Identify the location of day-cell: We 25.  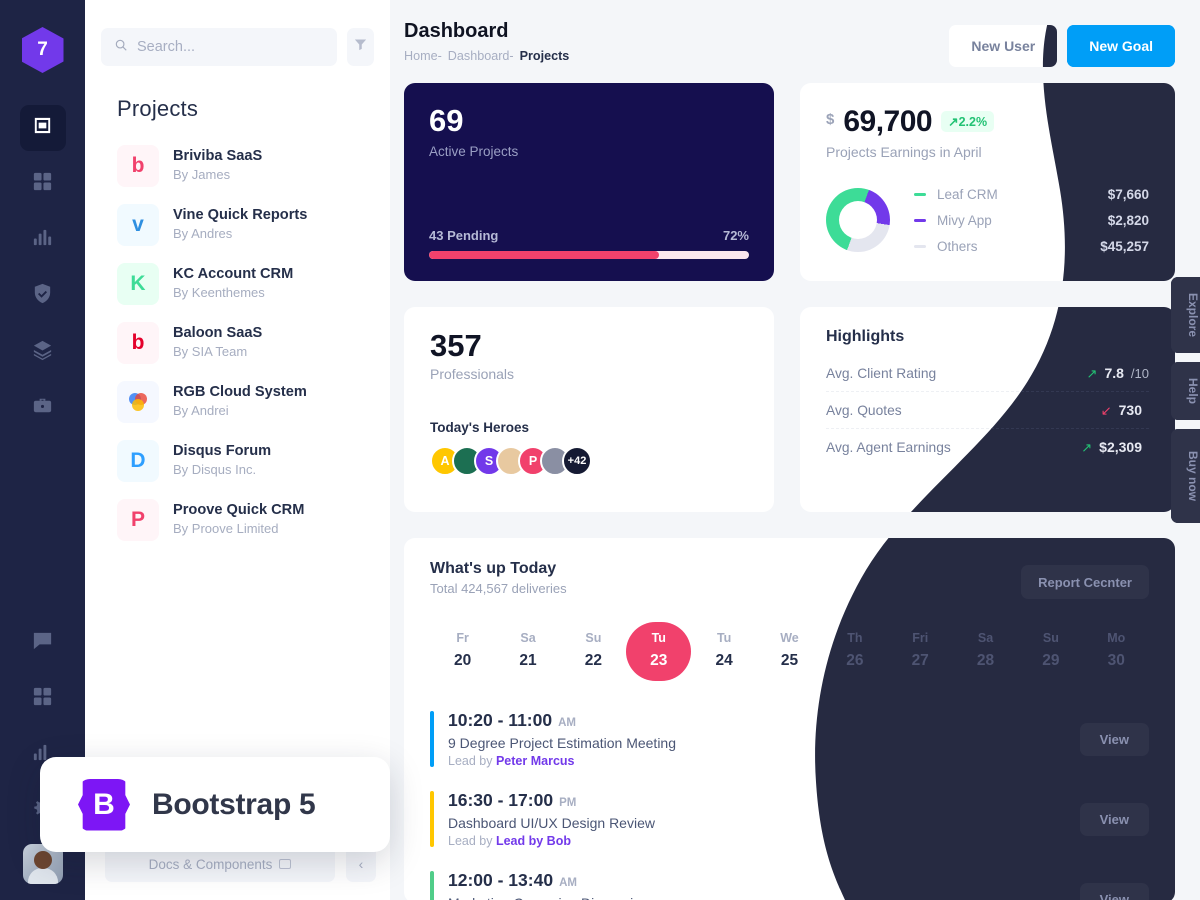
(789, 651).